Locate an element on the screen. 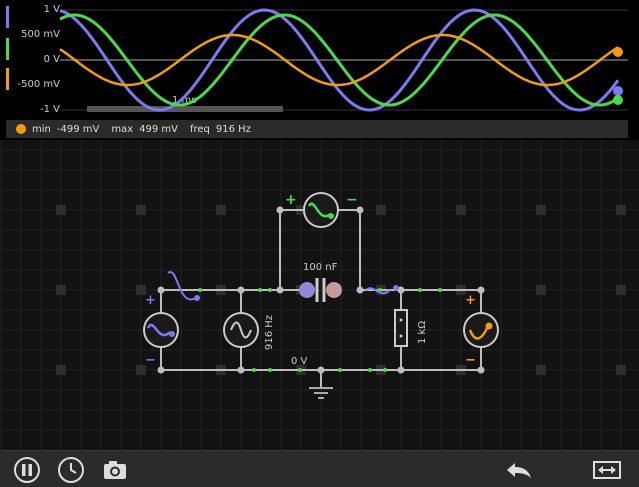  source-frequency: 916 Hz is located at coordinates (269, 332).